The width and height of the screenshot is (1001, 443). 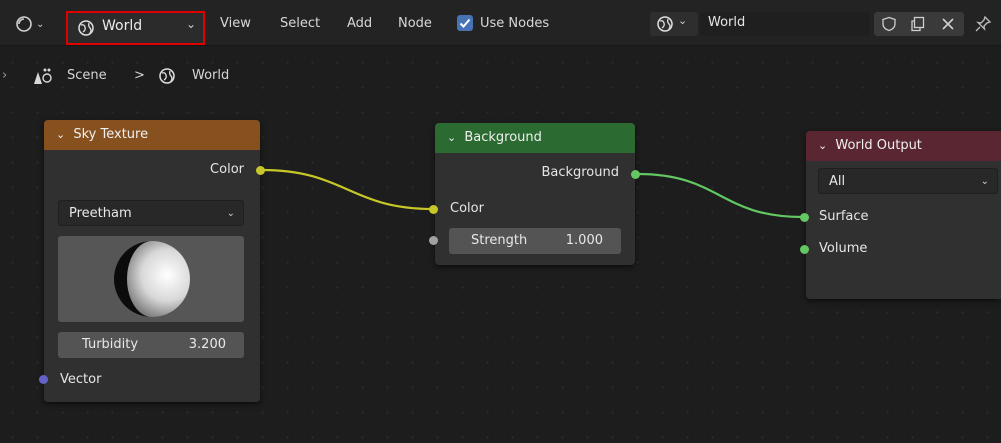 What do you see at coordinates (635, 174) in the screenshot?
I see `background-output-socket` at bounding box center [635, 174].